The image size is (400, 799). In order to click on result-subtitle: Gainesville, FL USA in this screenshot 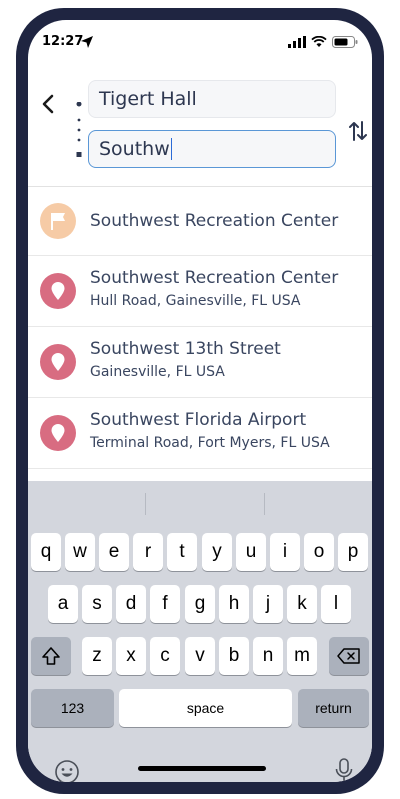, I will do `click(157, 372)`.